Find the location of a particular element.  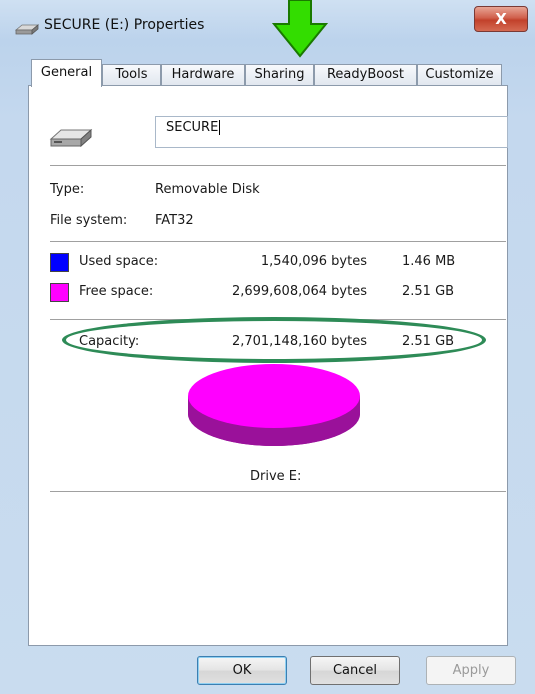

tab-label: Tools is located at coordinates (131, 74).